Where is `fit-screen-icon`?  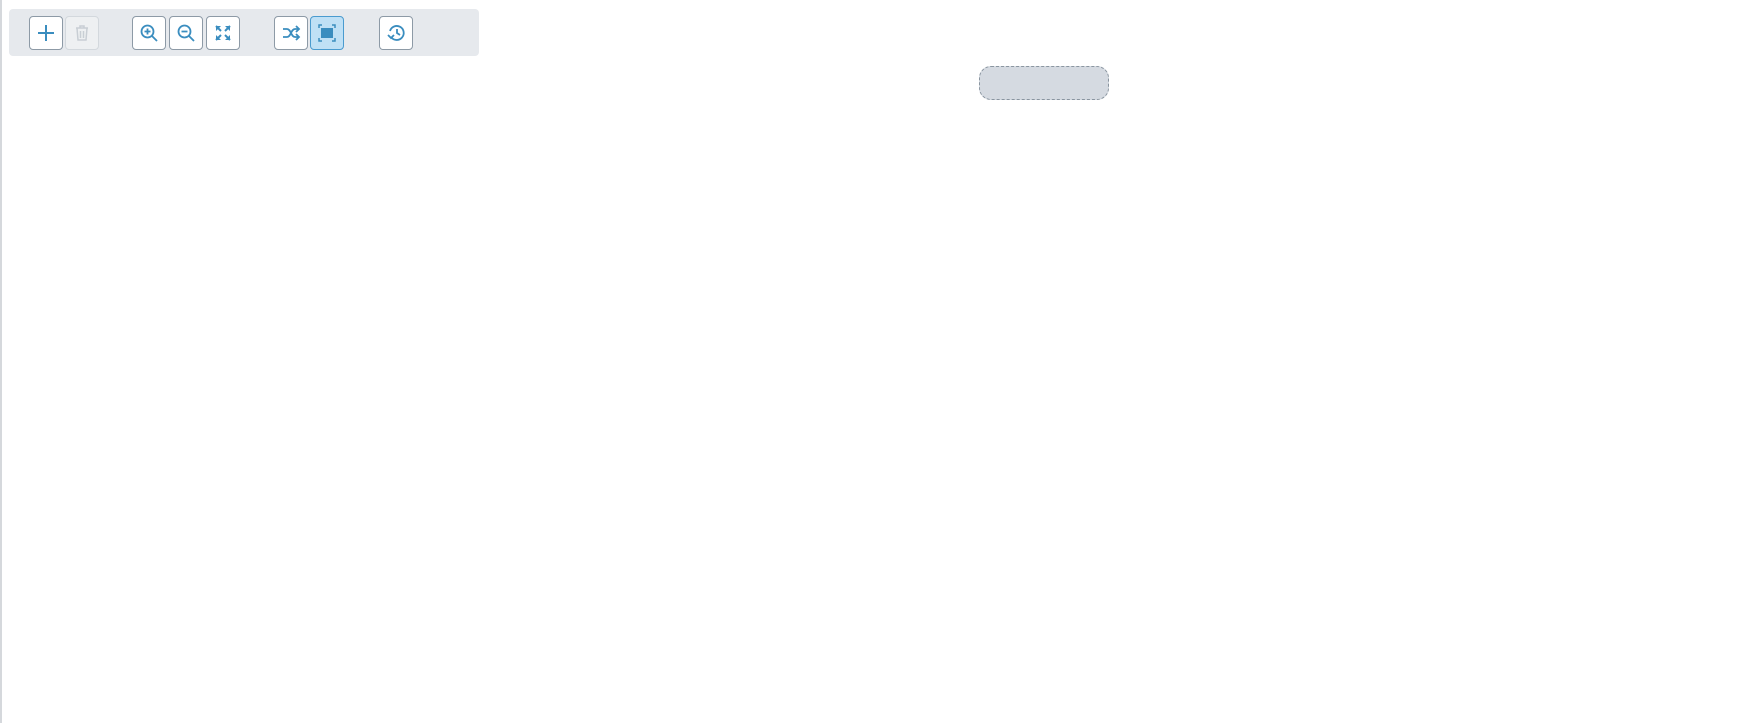
fit-screen-icon is located at coordinates (327, 33).